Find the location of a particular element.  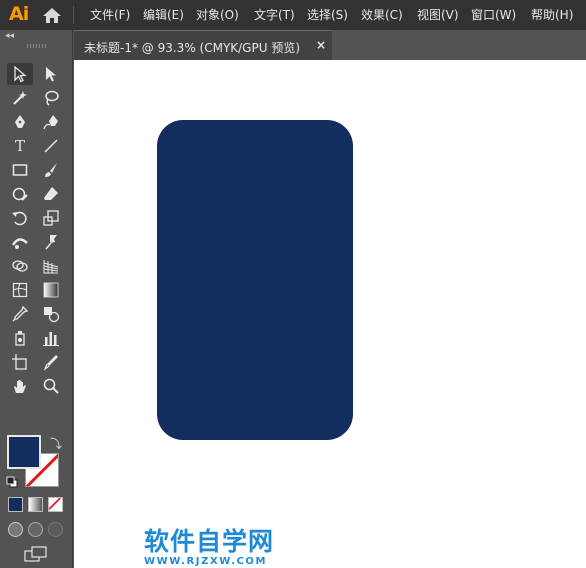

menu-edit: 编辑(E) is located at coordinates (163, 14).